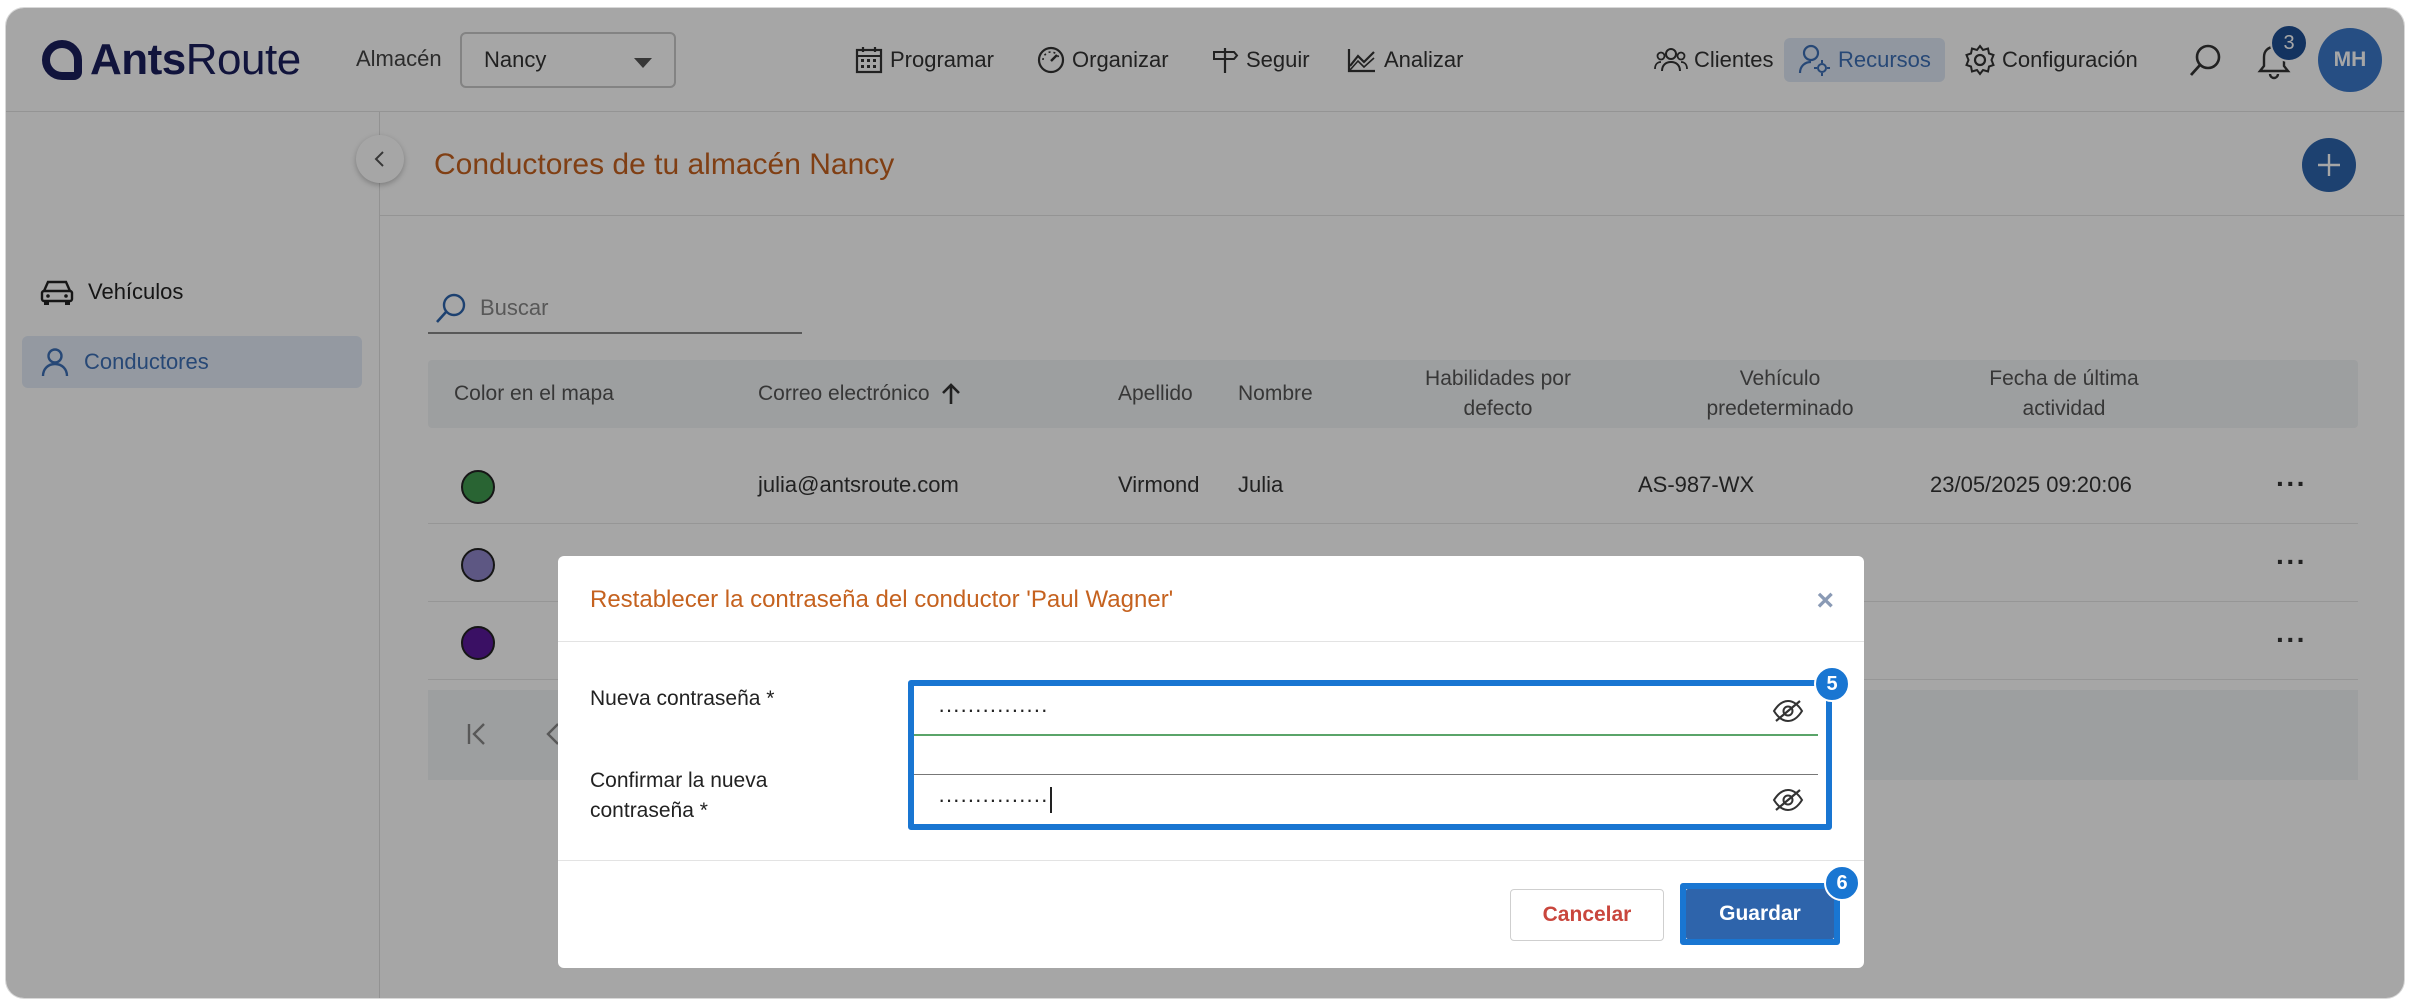  Describe the element at coordinates (1825, 601) in the screenshot. I see `close-icon: ×` at that location.